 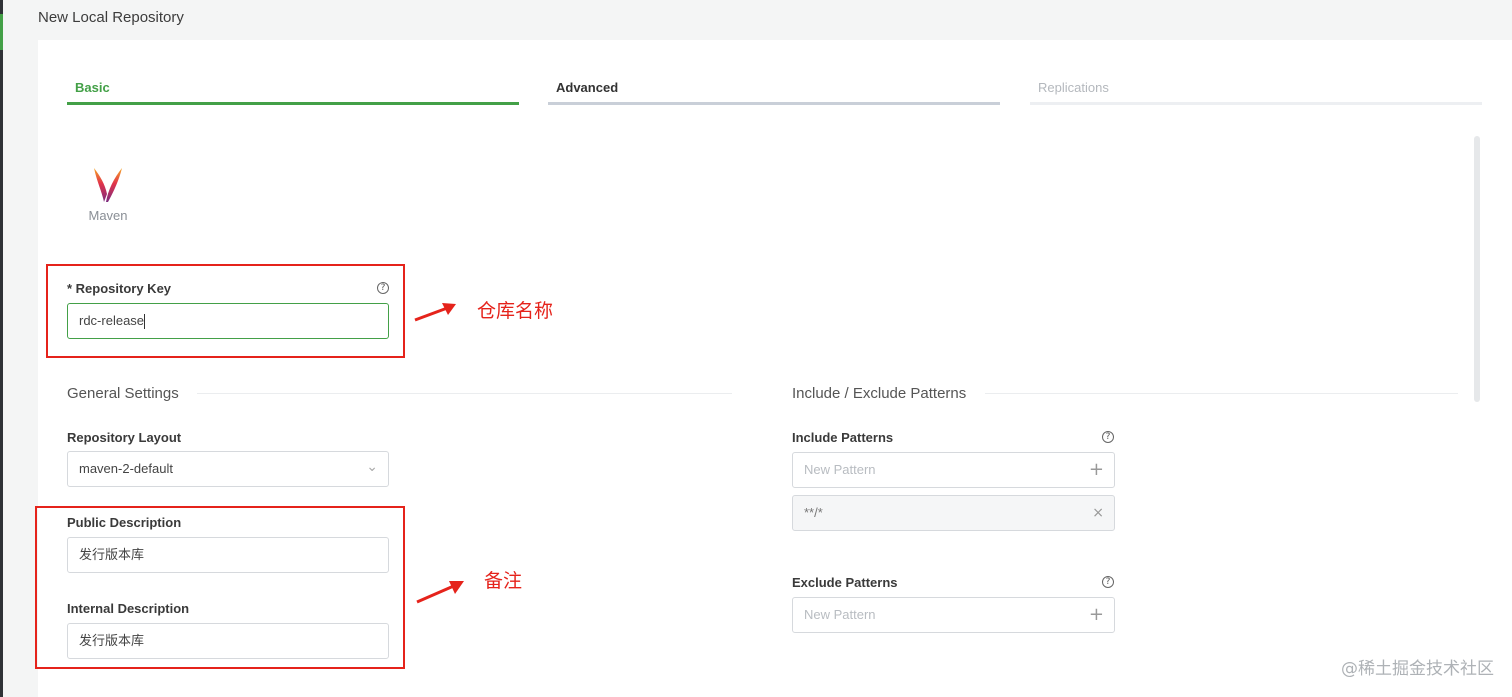 I want to click on maven-feather-icon, so click(x=108, y=185).